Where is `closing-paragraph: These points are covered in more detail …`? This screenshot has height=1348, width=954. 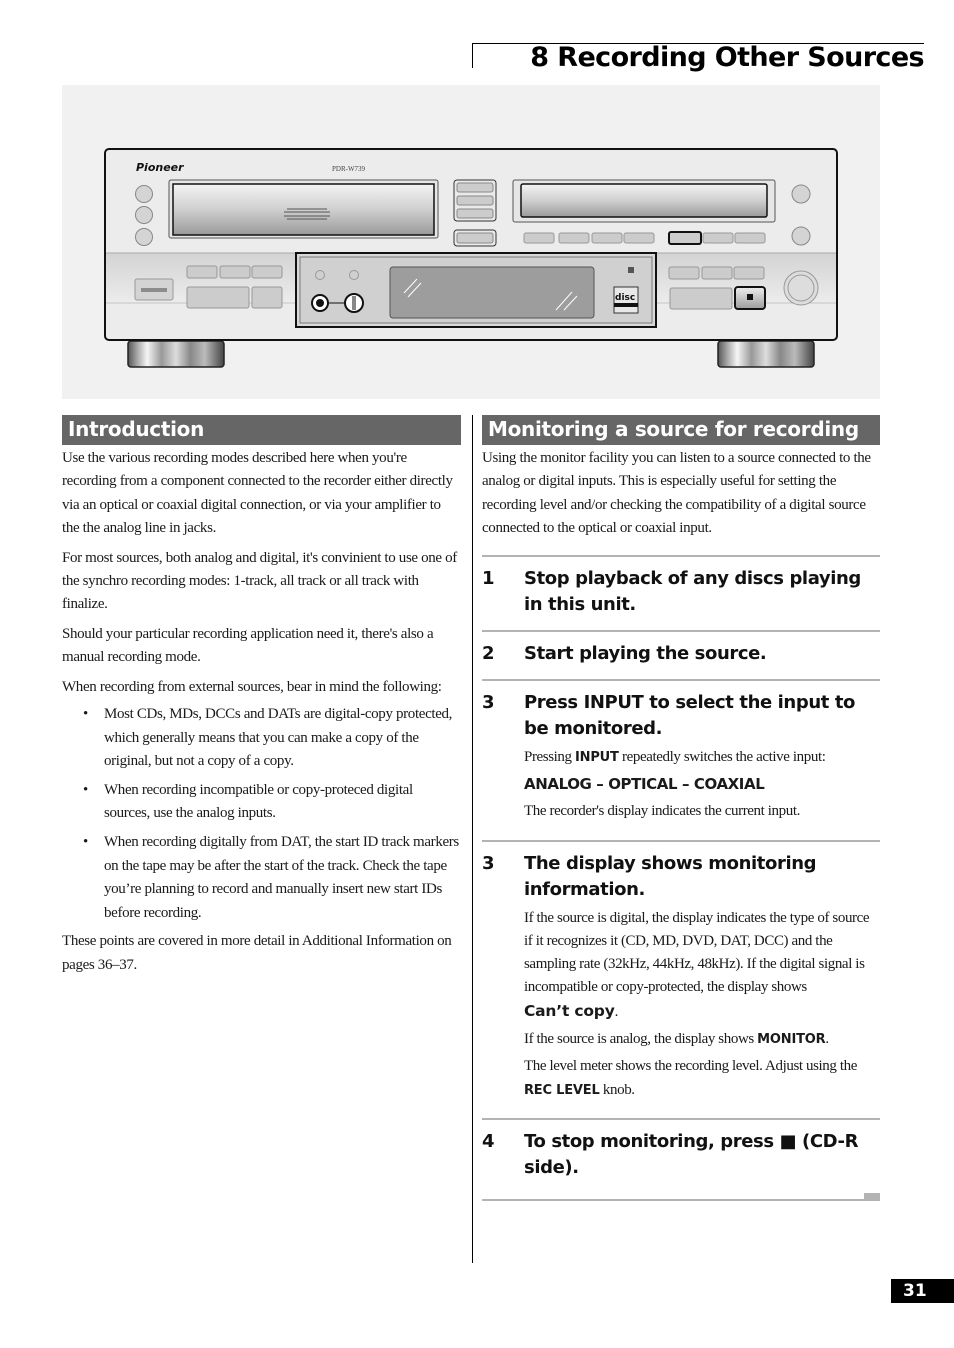 closing-paragraph: These points are covered in more detail … is located at coordinates (257, 953).